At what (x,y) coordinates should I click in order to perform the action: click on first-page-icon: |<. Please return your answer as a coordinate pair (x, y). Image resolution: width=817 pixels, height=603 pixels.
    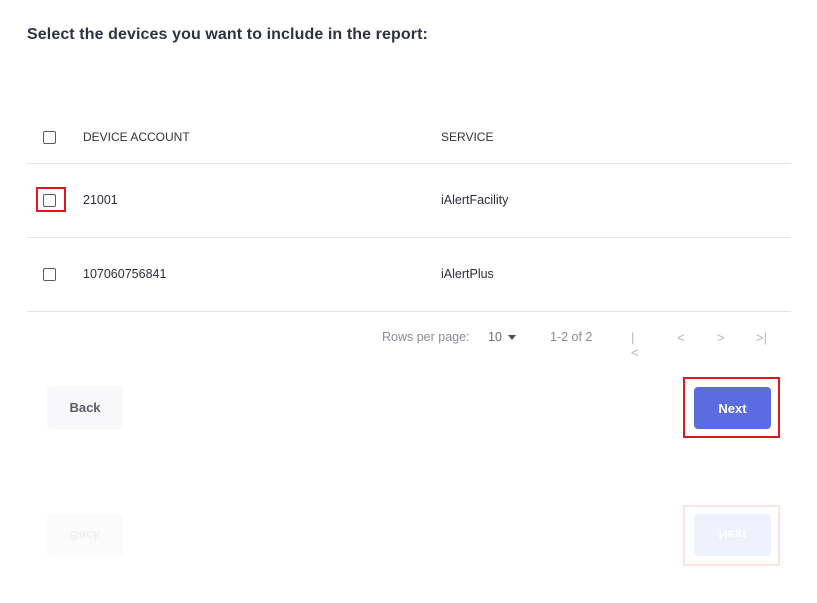
    Looking at the image, I should click on (635, 345).